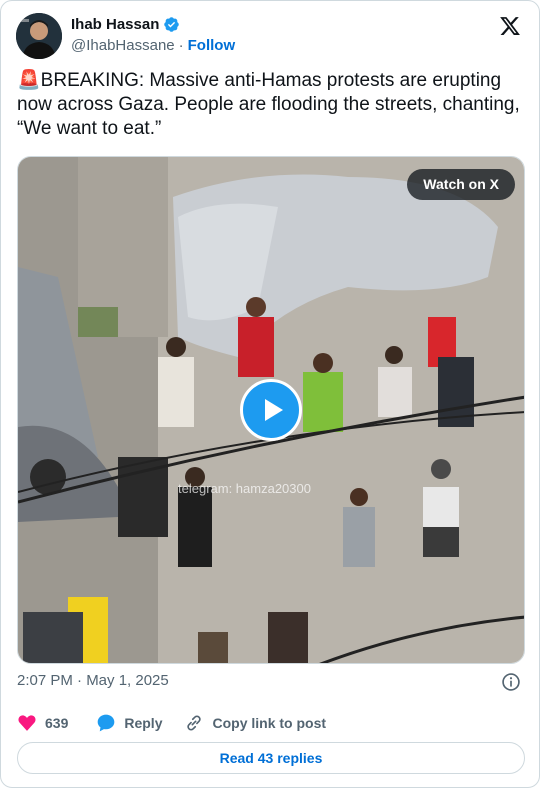 This screenshot has width=540, height=788. What do you see at coordinates (194, 723) in the screenshot?
I see `link-icon` at bounding box center [194, 723].